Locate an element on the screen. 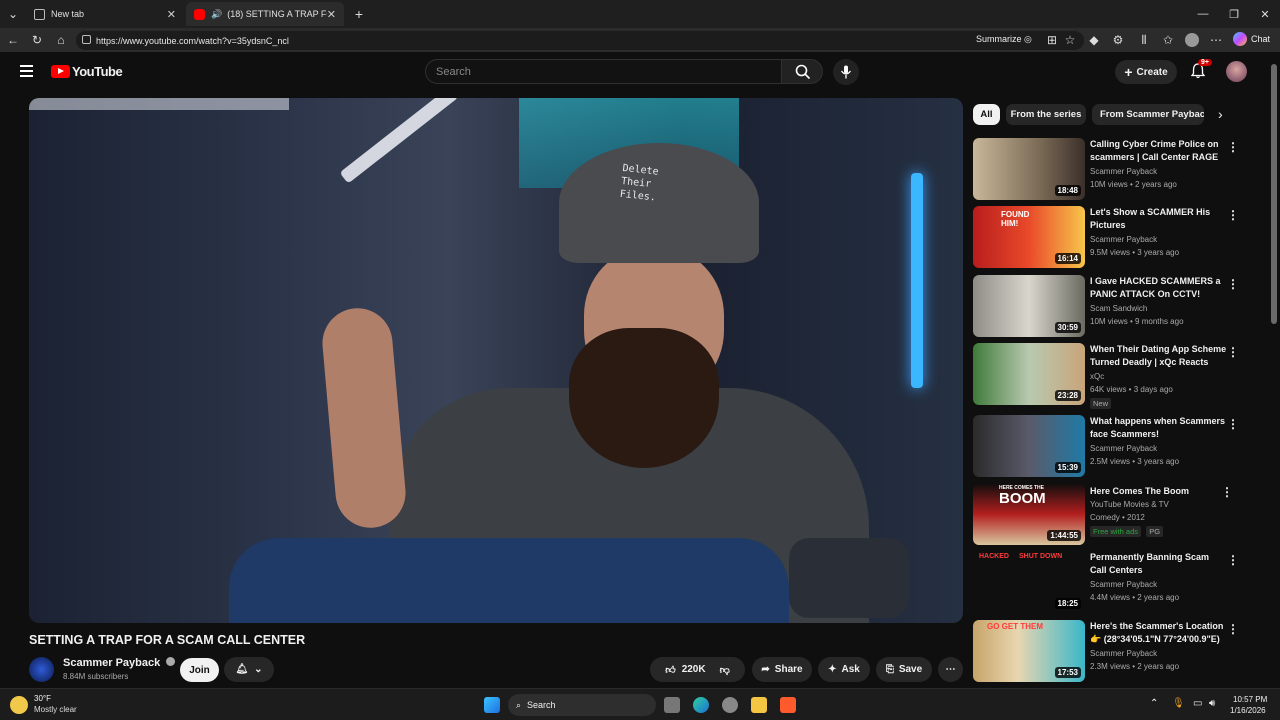  microphone-tray-icon: 🎙︎ is located at coordinates (1178, 703).